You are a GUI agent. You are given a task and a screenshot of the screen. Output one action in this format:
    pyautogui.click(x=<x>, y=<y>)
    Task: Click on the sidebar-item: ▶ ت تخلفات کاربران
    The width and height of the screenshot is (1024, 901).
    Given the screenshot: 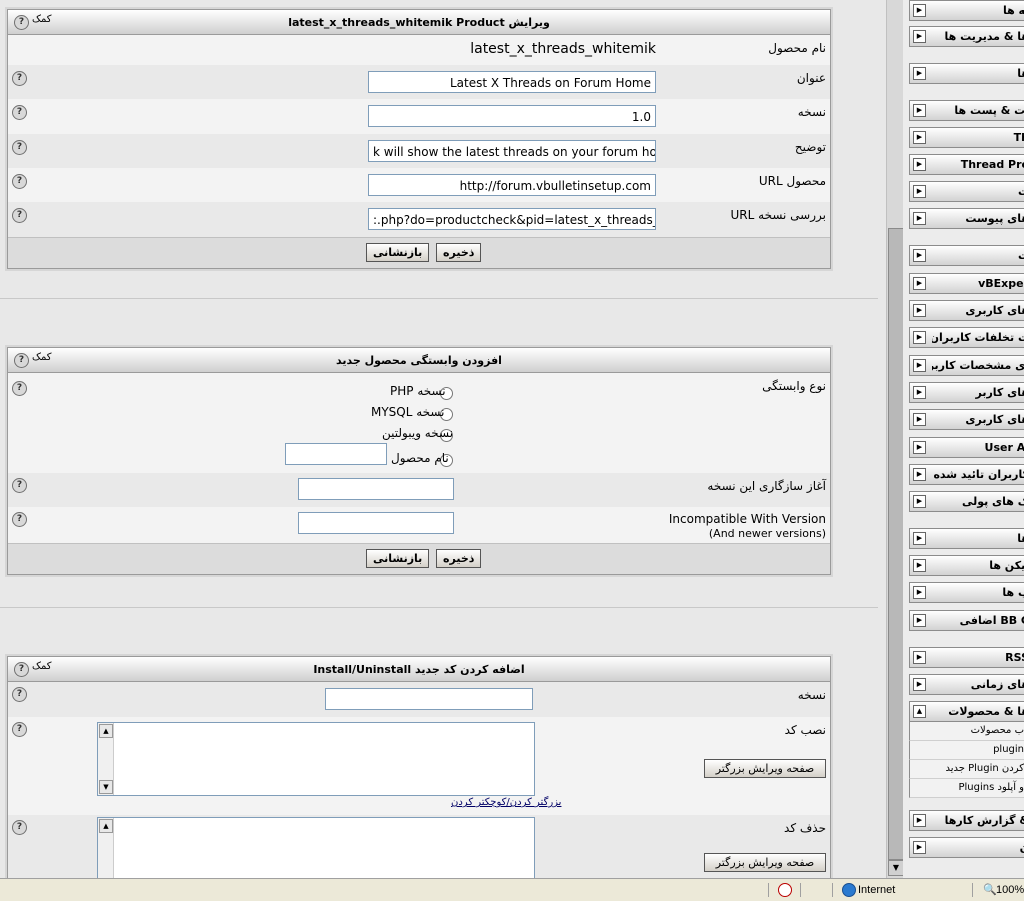 What is the action you would take?
    pyautogui.click(x=966, y=337)
    